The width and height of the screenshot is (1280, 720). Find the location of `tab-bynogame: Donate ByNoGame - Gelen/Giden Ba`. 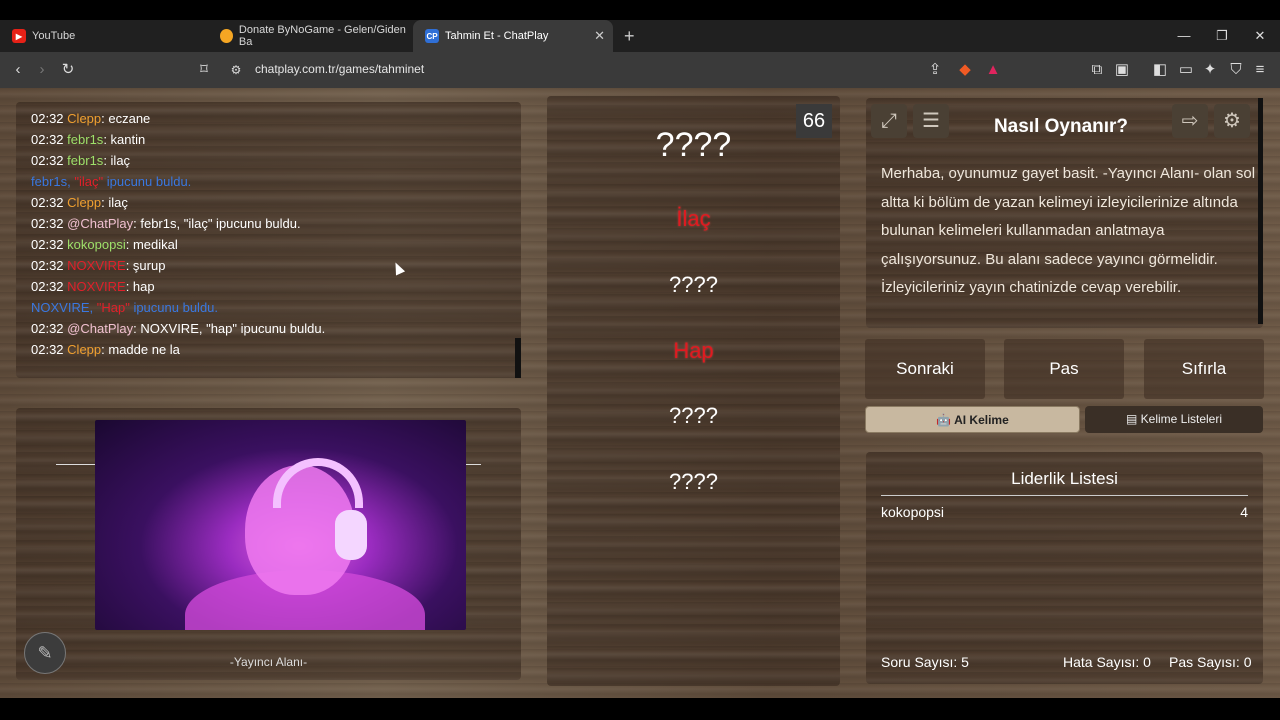

tab-bynogame: Donate ByNoGame - Gelen/Giden Ba is located at coordinates (308, 36).